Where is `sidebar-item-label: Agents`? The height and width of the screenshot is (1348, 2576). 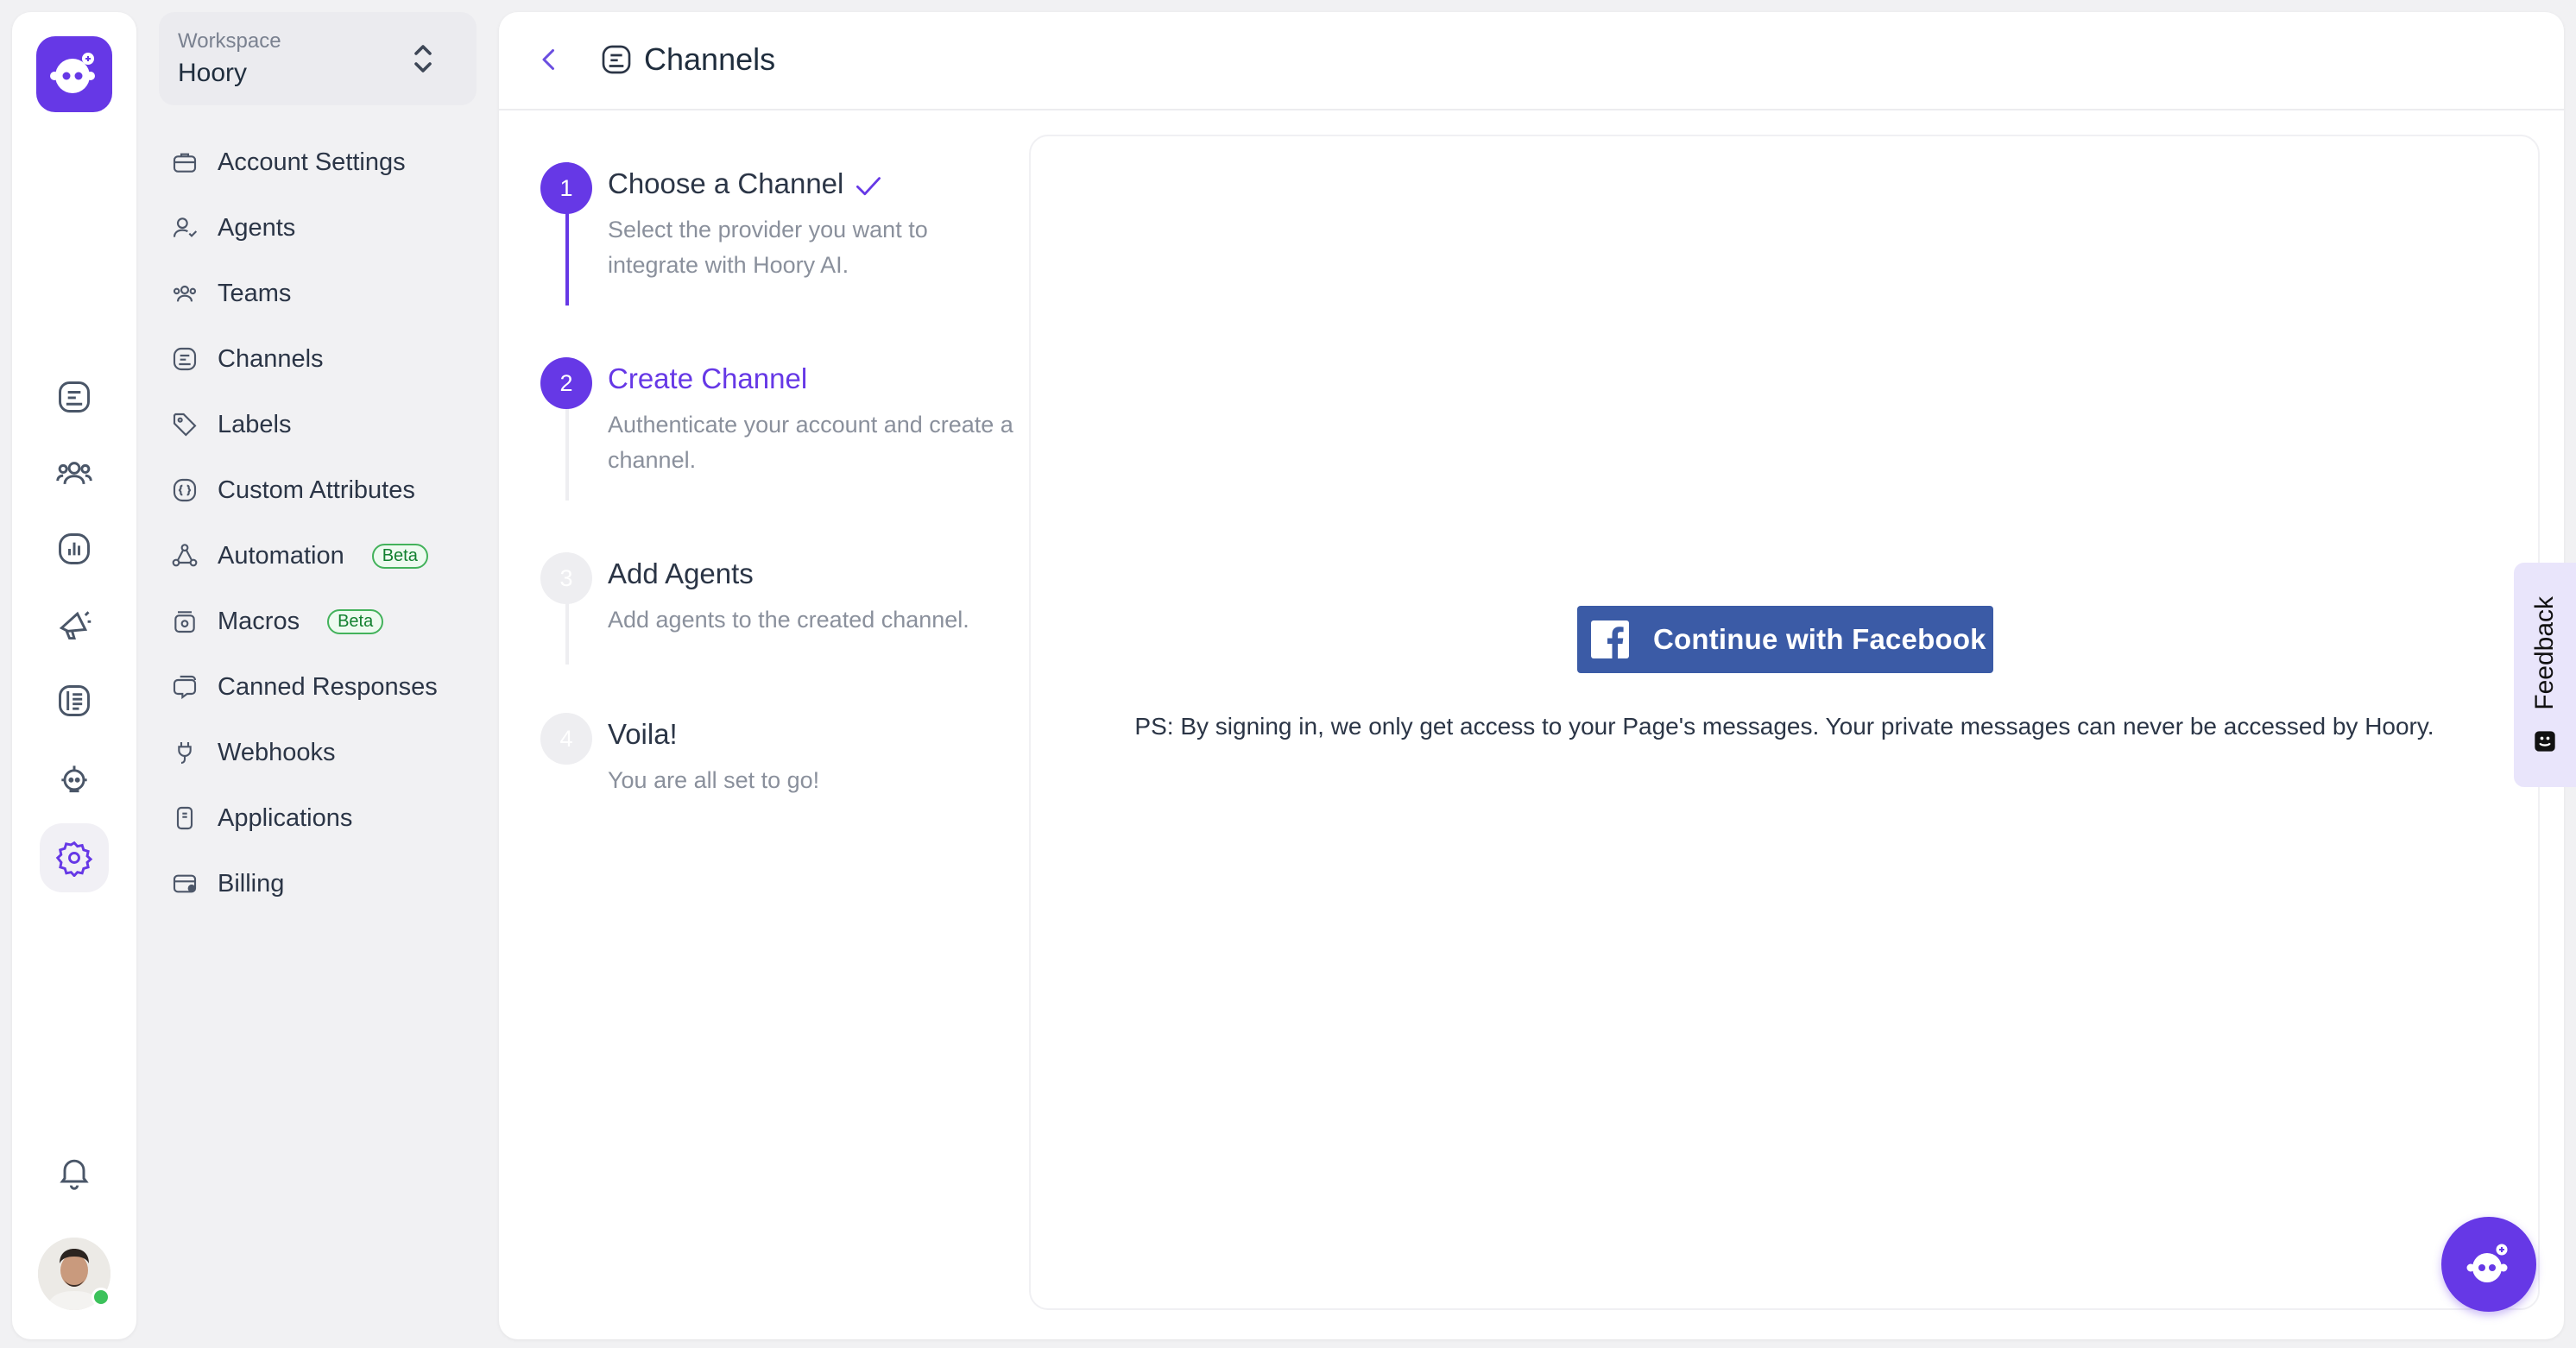 sidebar-item-label: Agents is located at coordinates (257, 228).